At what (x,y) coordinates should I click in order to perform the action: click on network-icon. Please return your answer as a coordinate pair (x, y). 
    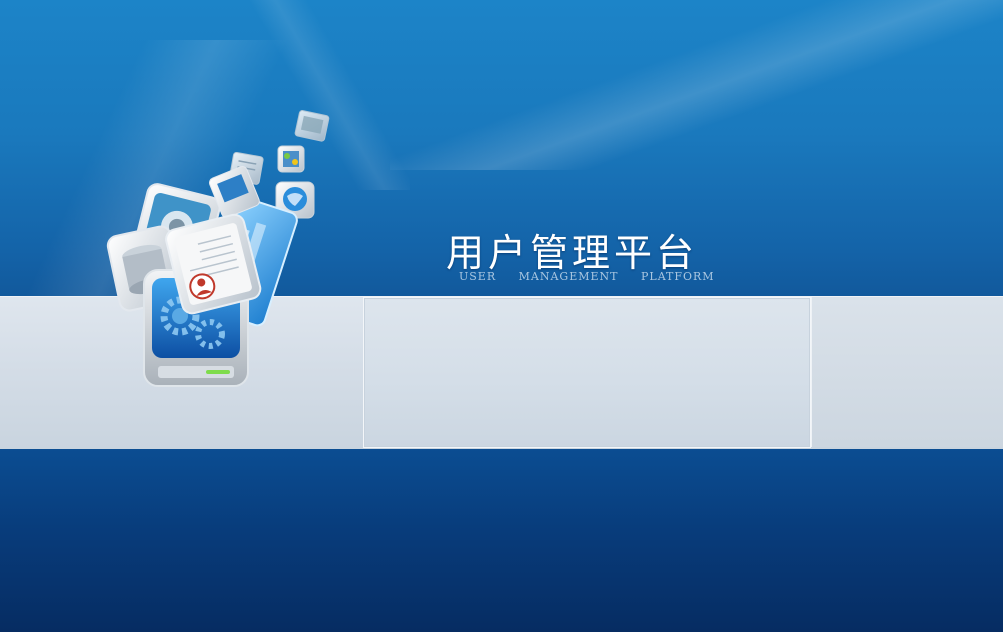
    Looking at the image, I should click on (291, 159).